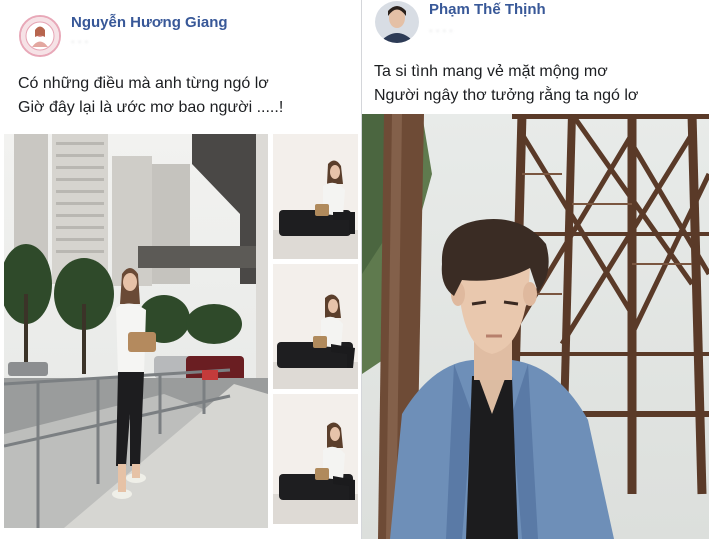  What do you see at coordinates (80, 42) in the screenshot?
I see `left-post-meta: · · ·` at bounding box center [80, 42].